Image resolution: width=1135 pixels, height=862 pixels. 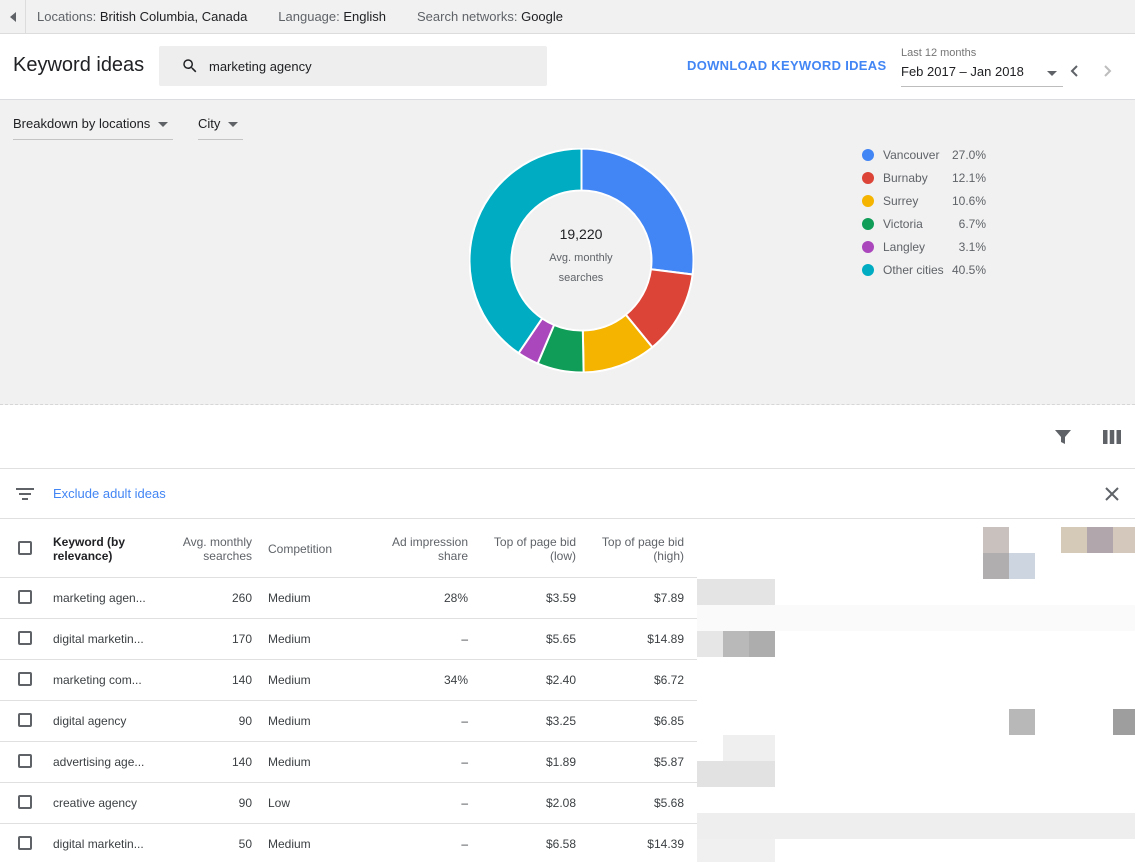 I want to click on legend-item: Burnaby 12.1%, so click(x=927, y=181).